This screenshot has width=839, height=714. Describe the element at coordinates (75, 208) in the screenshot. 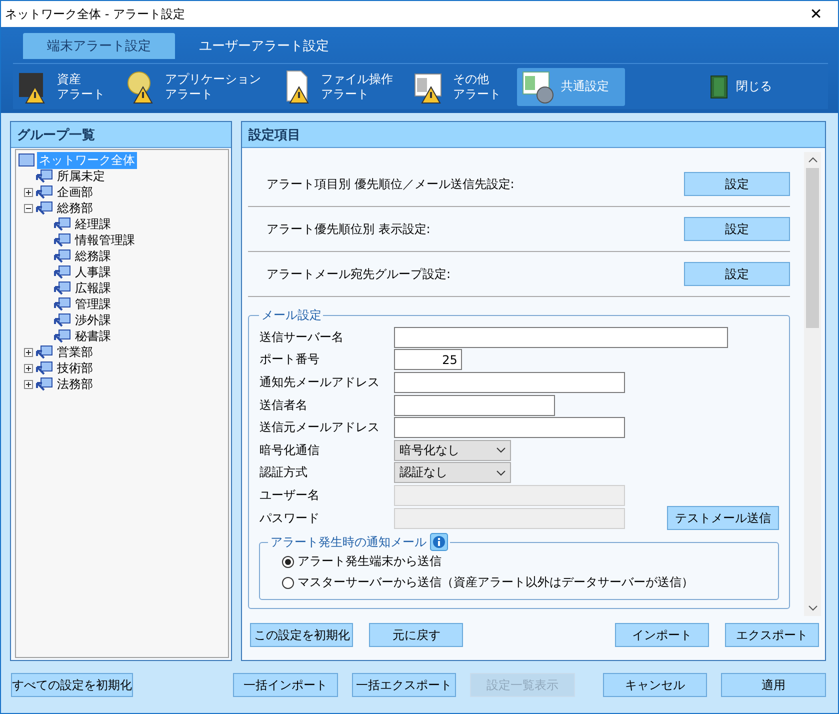

I see `tree-item: 総務部` at that location.